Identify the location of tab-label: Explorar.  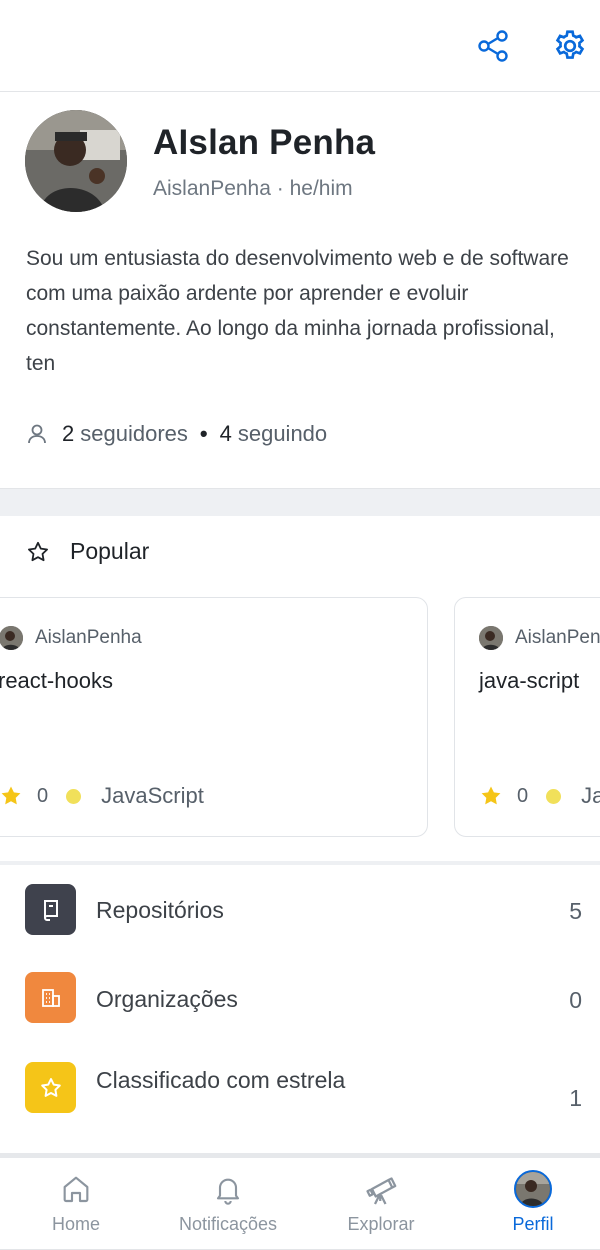
(381, 1224).